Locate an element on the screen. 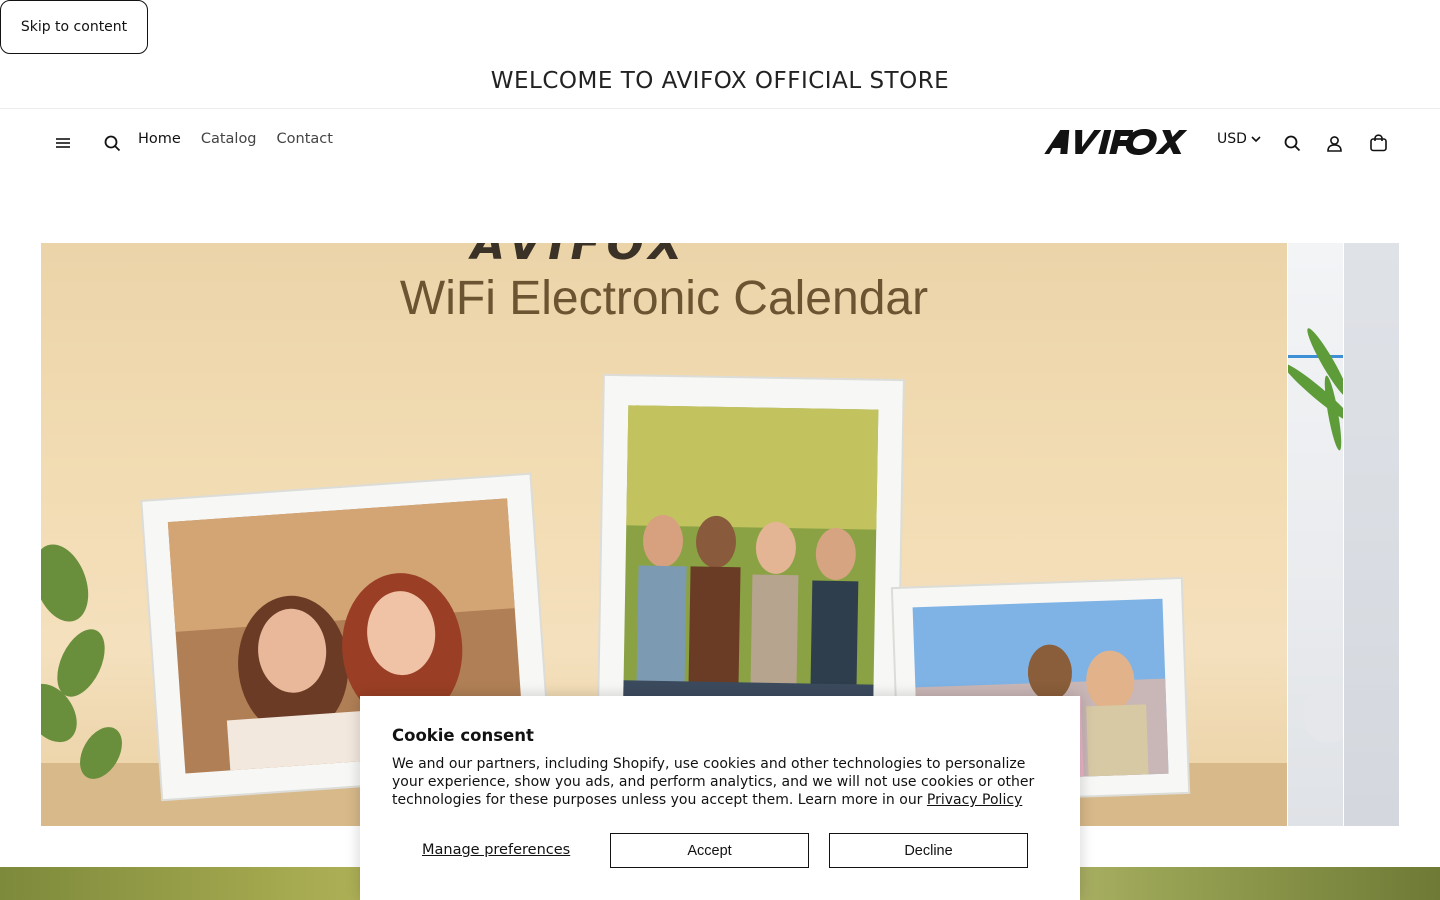  menu-icon is located at coordinates (63, 143).